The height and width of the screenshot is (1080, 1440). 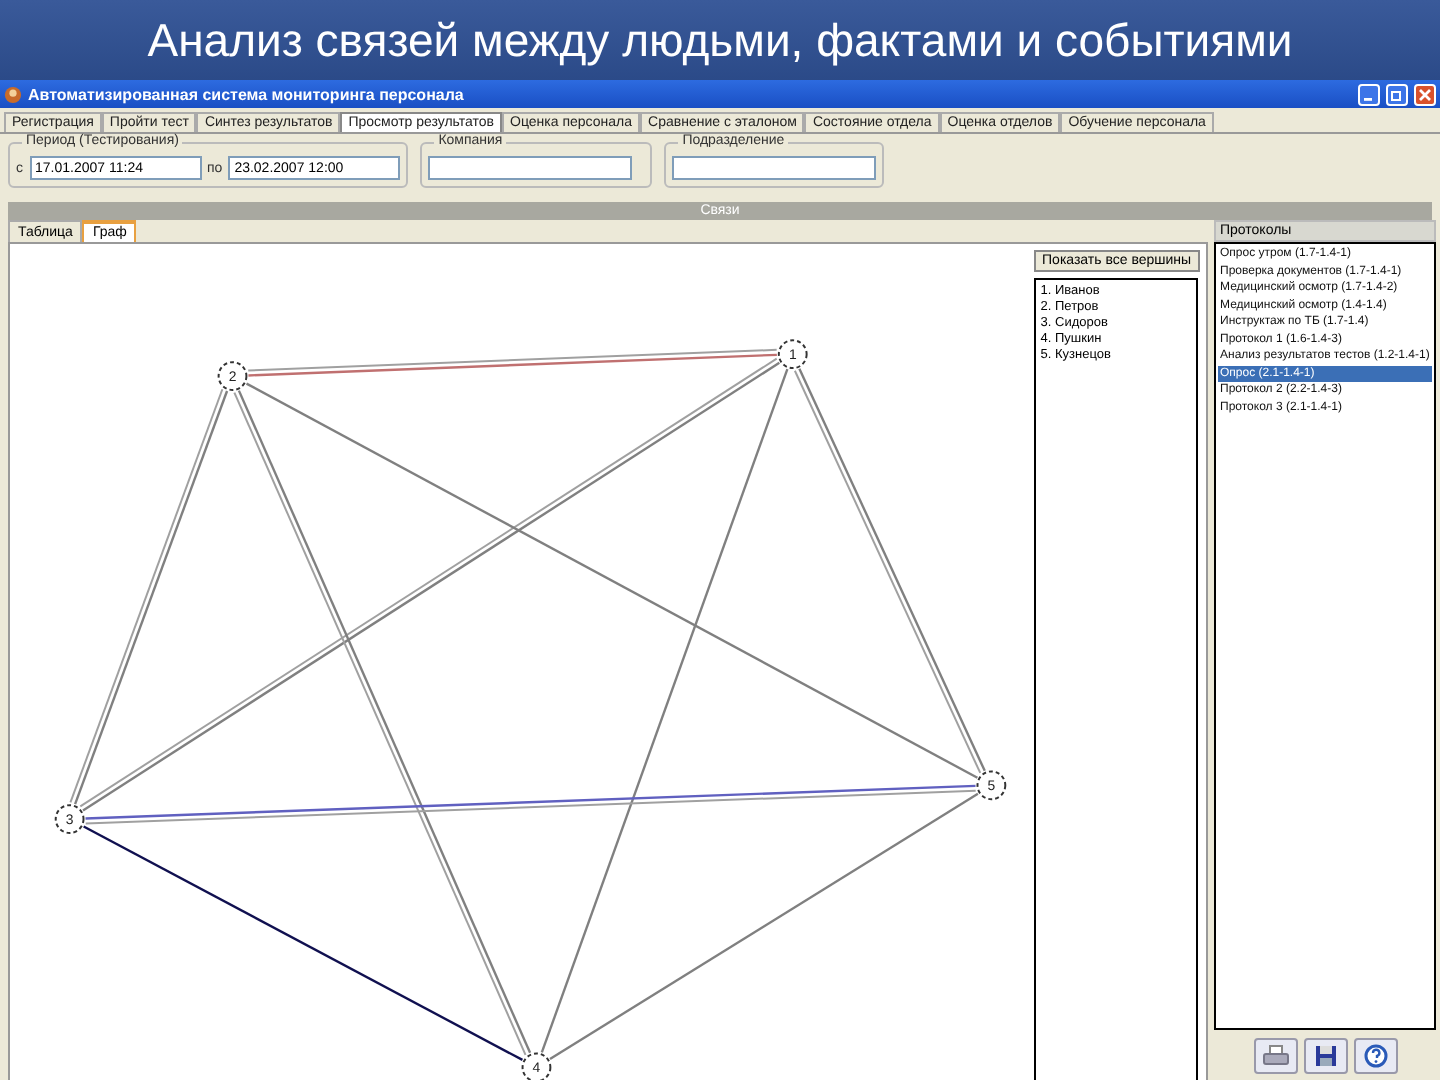 I want to click on save-button, so click(x=1325, y=1056).